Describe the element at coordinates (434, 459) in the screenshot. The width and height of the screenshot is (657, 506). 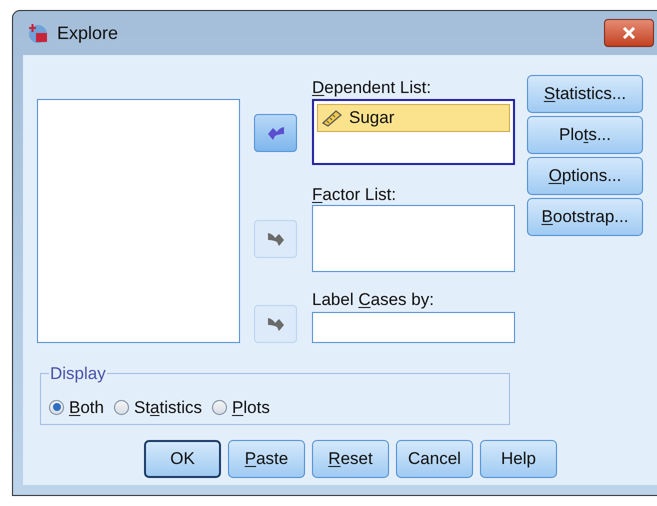
I see `dialog-button: Cancel` at that location.